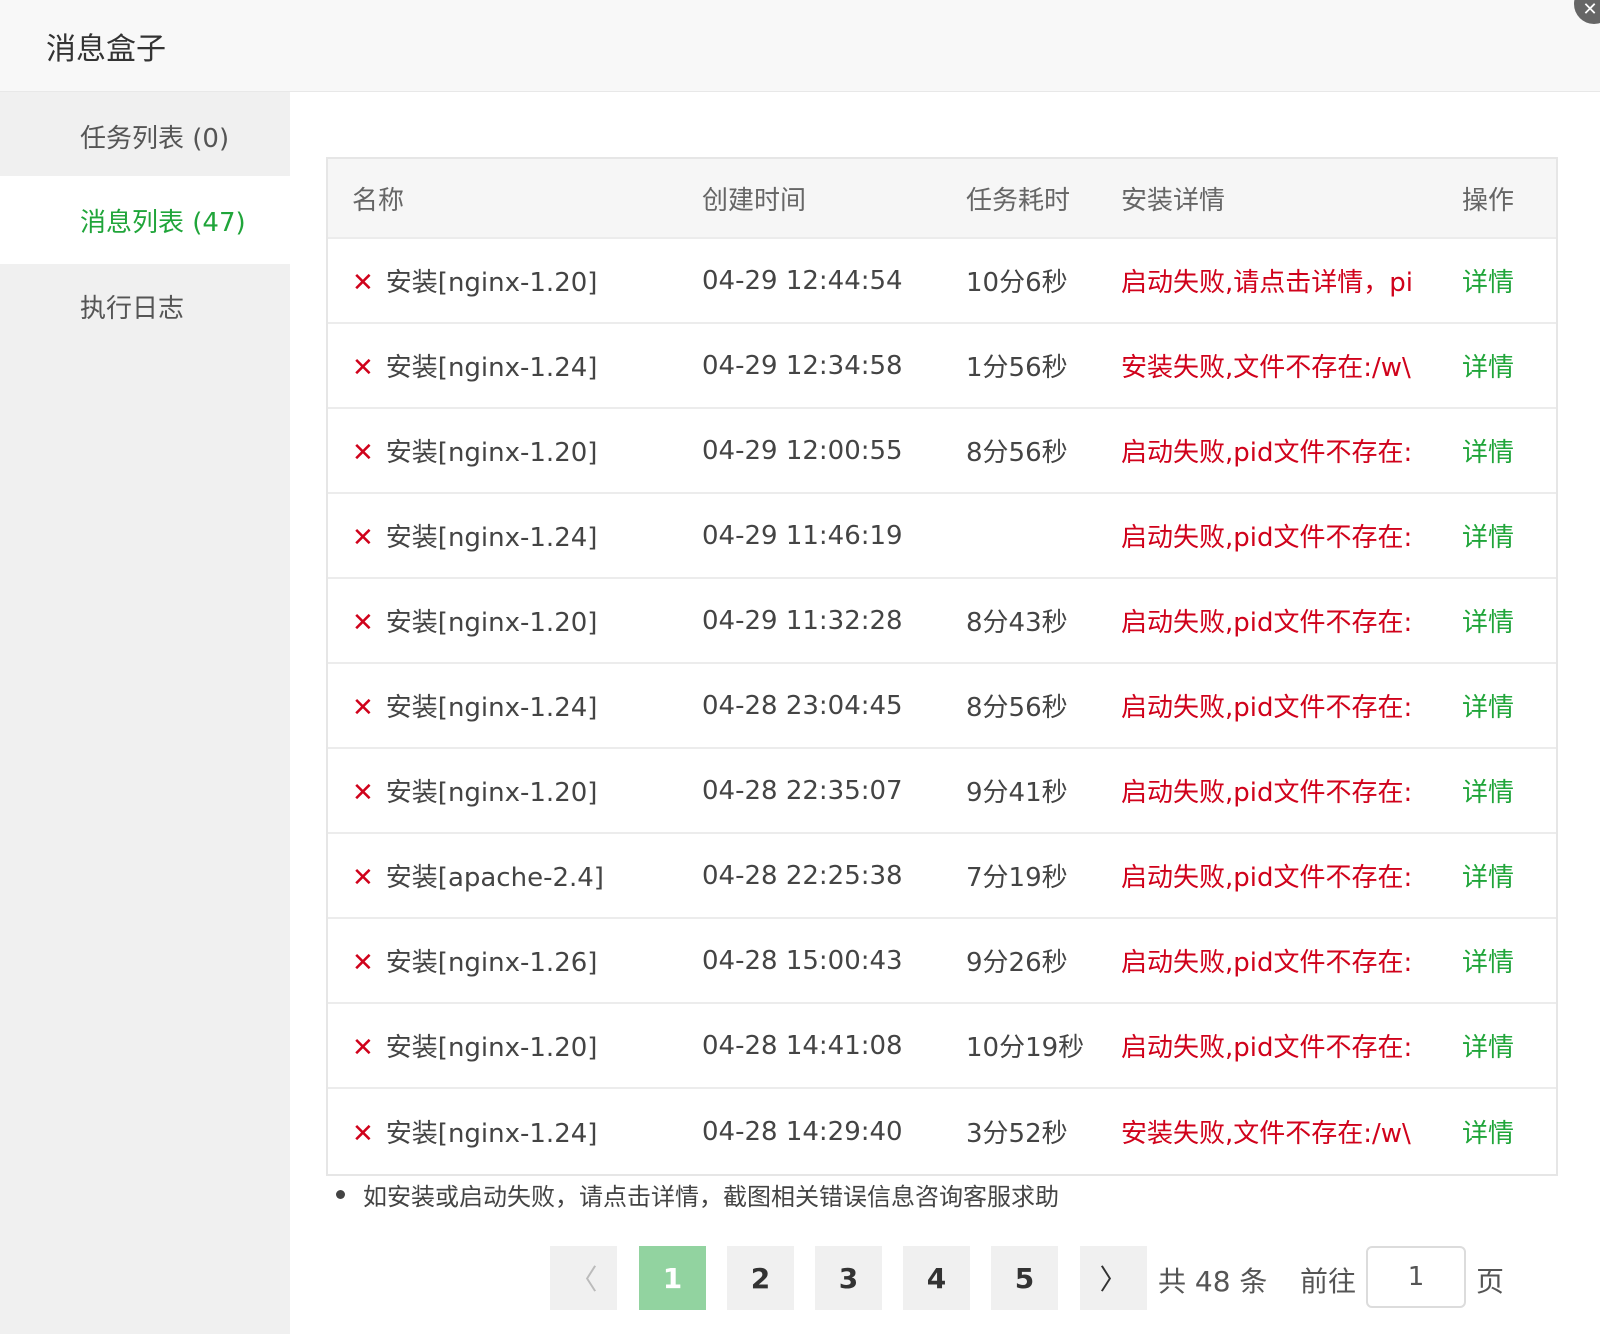 Image resolution: width=1600 pixels, height=1334 pixels. What do you see at coordinates (802, 535) in the screenshot?
I see `created-time: 04-29 11:46:19` at bounding box center [802, 535].